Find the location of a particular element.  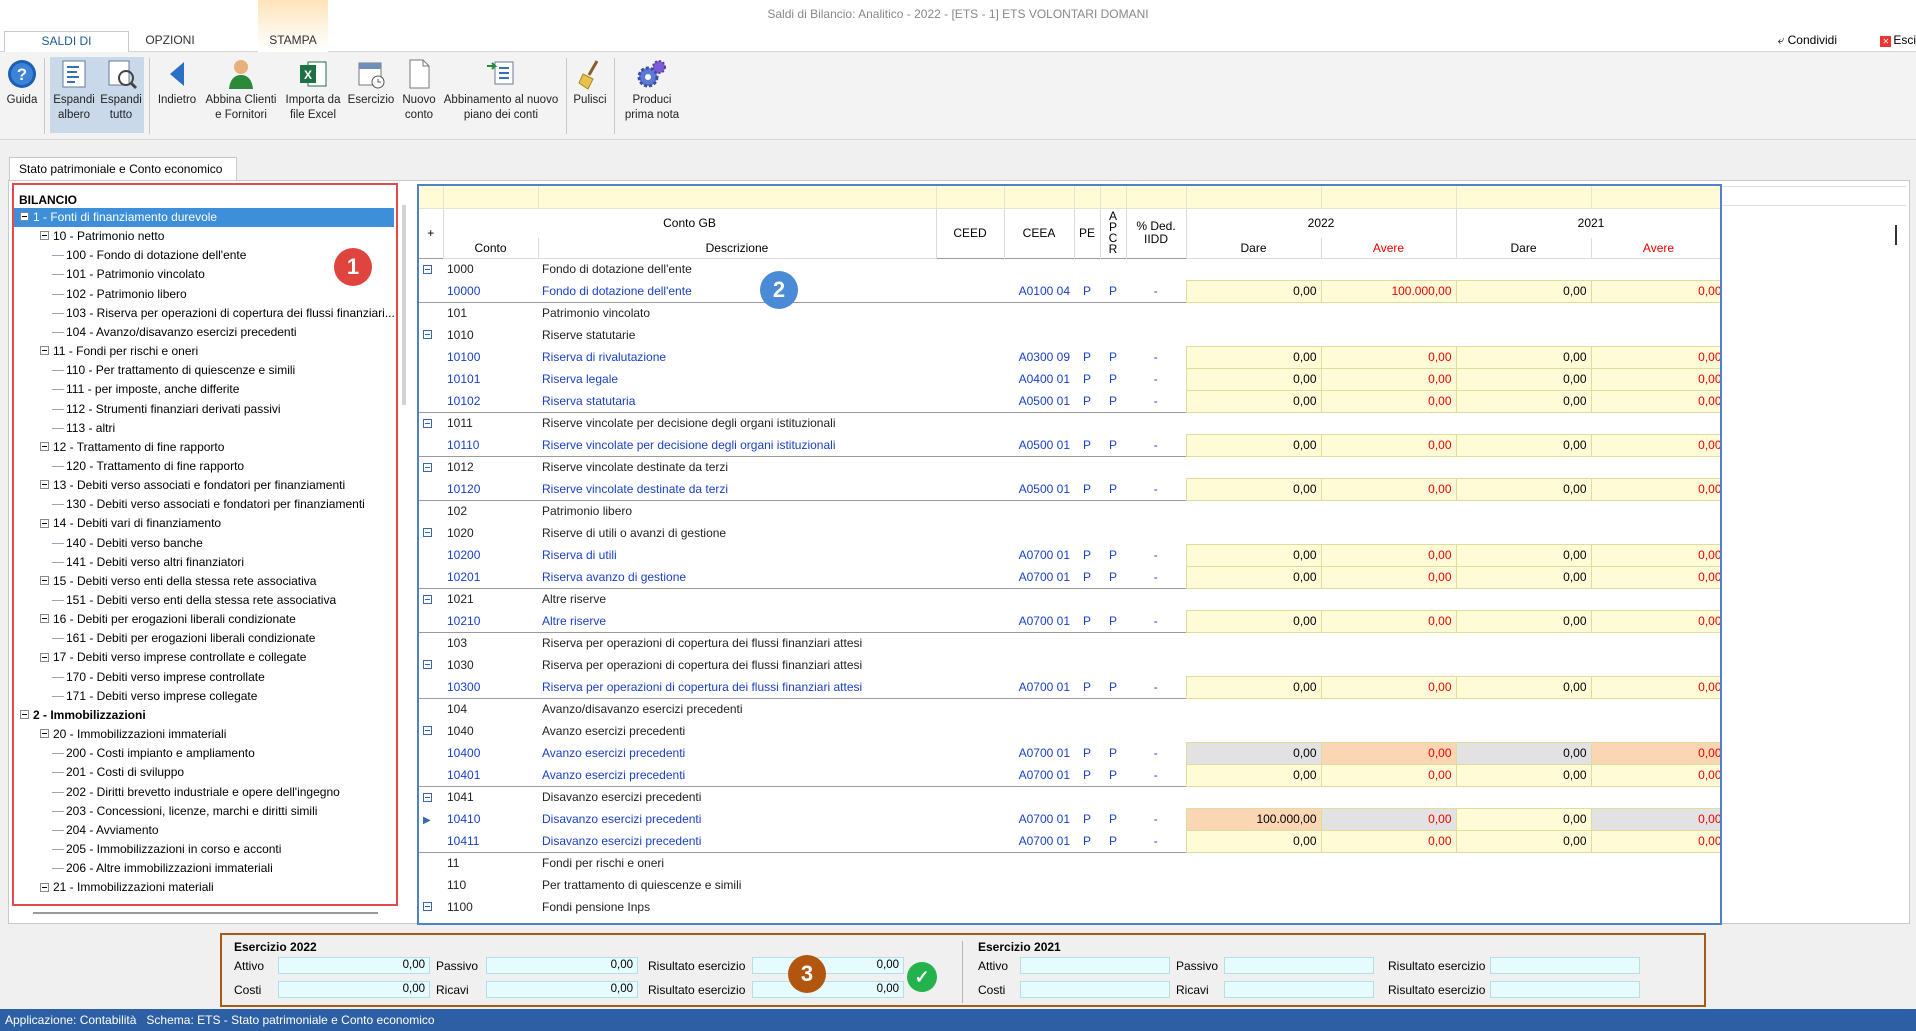

conto-cell: 1030 is located at coordinates (490, 665).